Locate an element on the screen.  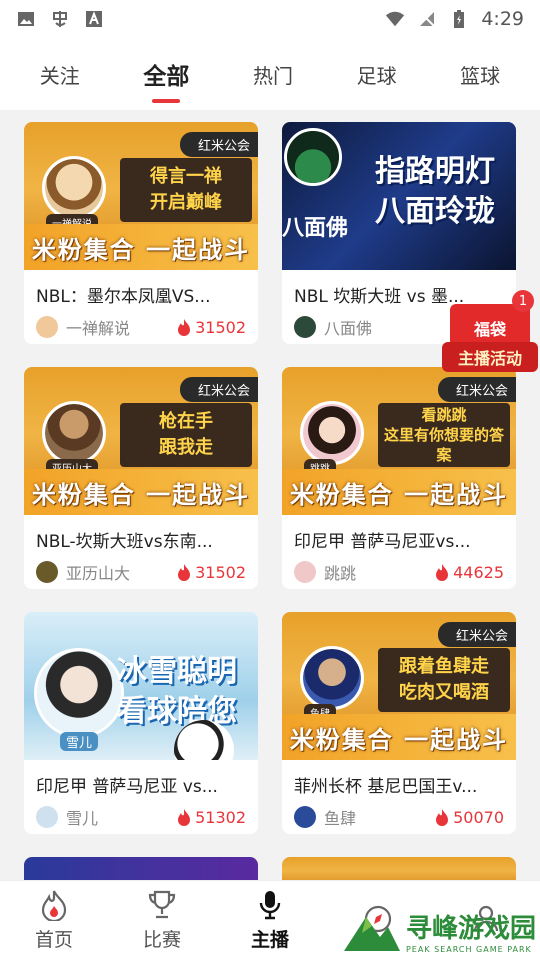
heat-count: 44625 is located at coordinates (469, 572).